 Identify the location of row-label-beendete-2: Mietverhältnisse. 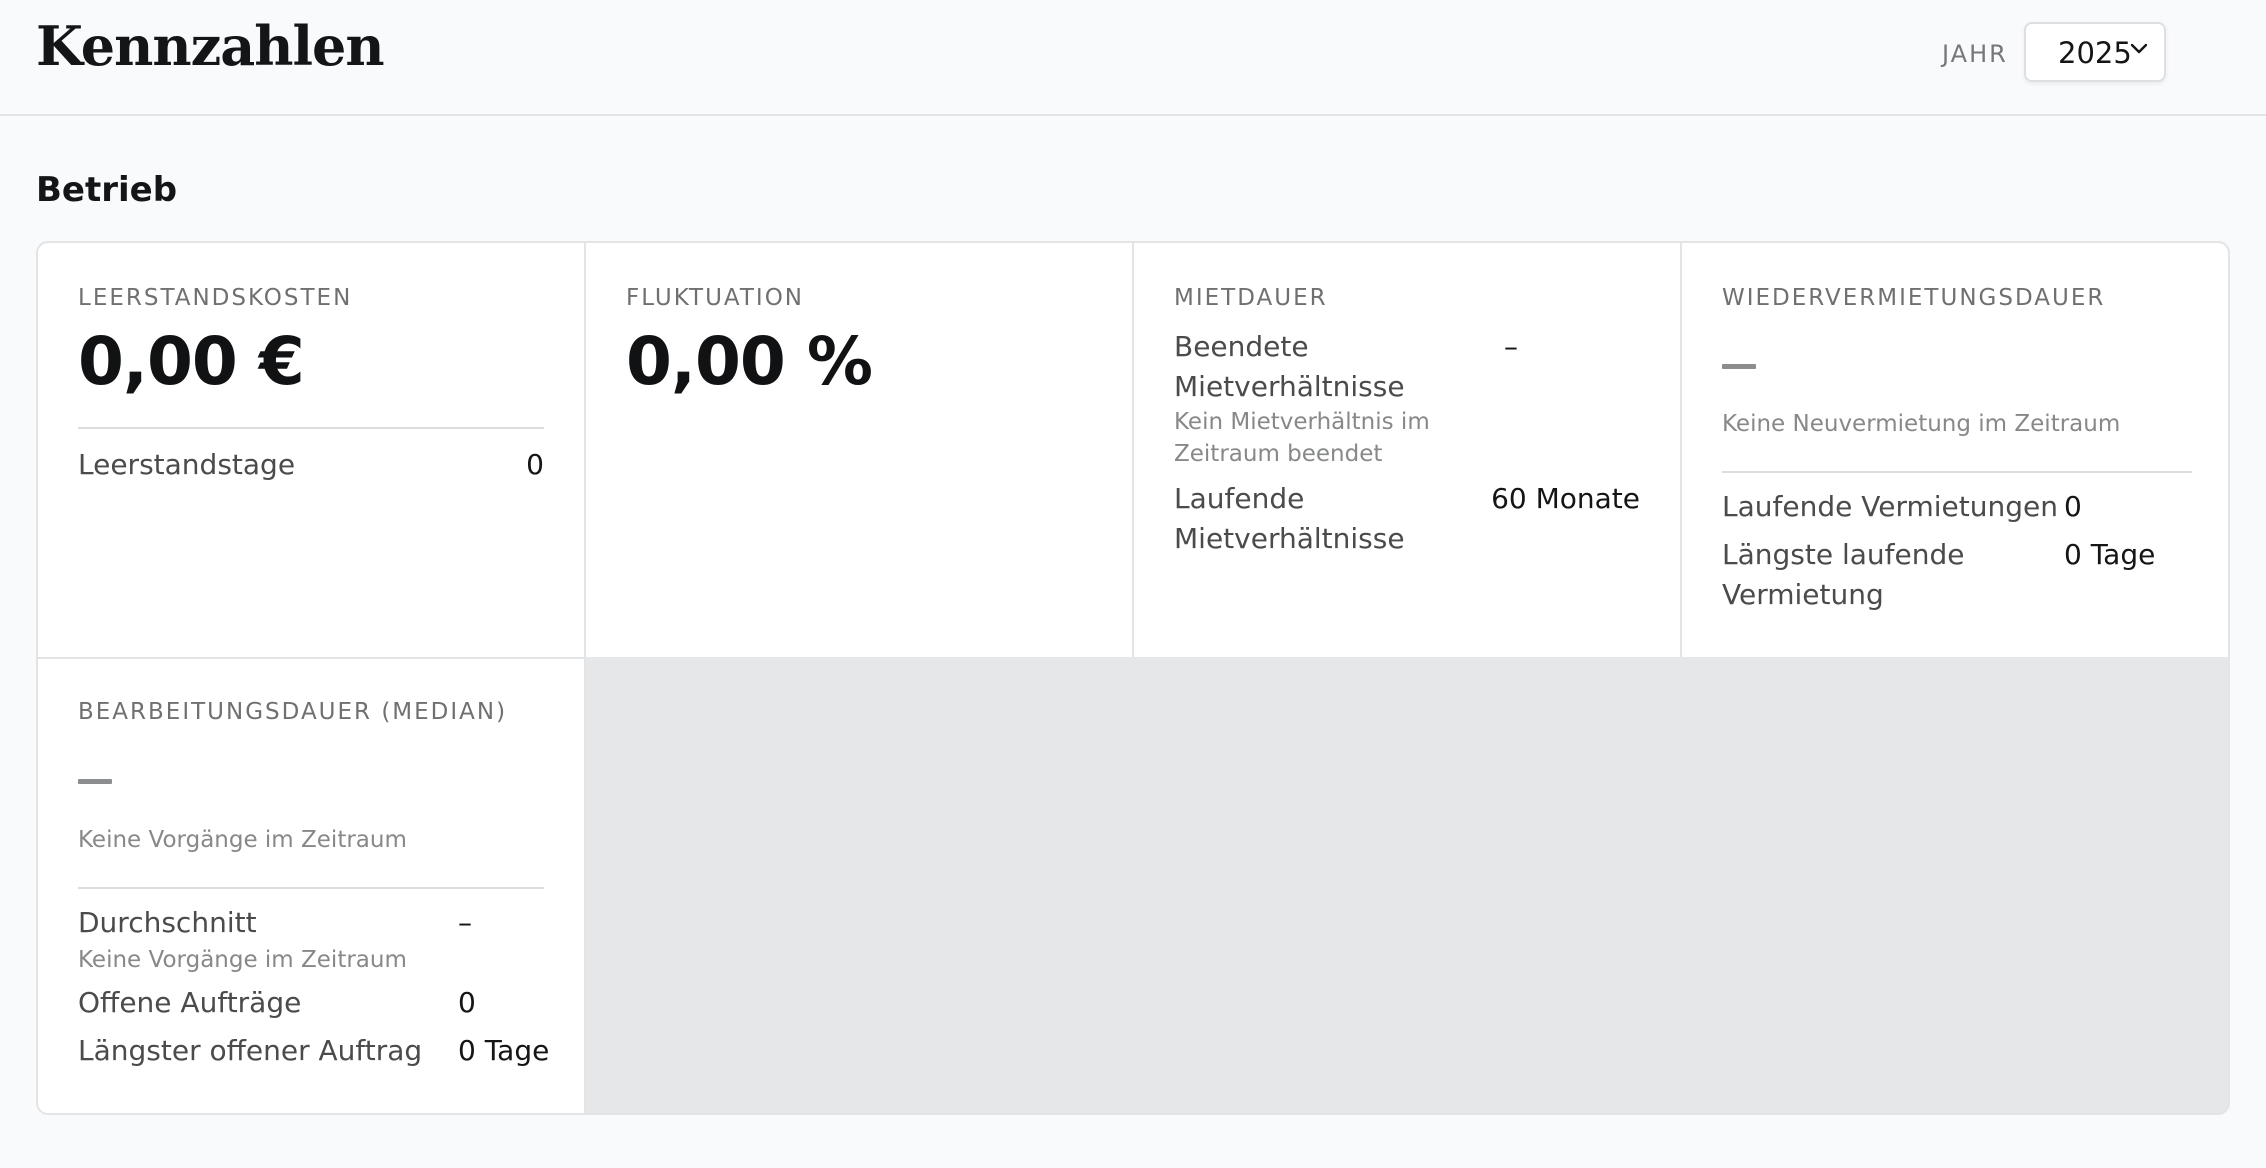
(1289, 386).